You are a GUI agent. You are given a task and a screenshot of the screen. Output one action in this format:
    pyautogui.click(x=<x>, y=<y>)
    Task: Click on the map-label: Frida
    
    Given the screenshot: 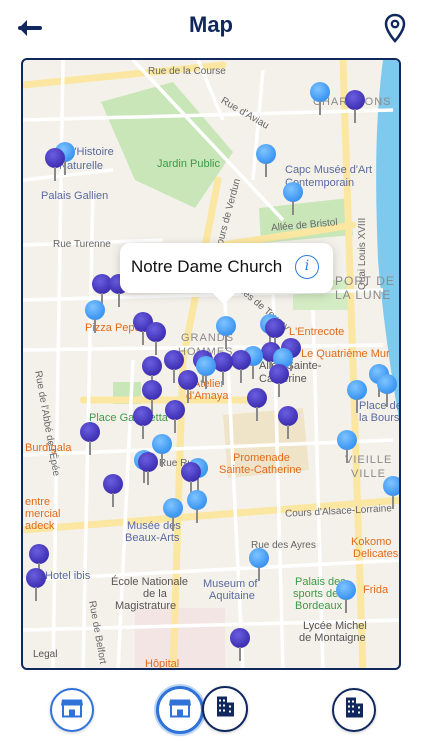 What is the action you would take?
    pyautogui.click(x=376, y=590)
    